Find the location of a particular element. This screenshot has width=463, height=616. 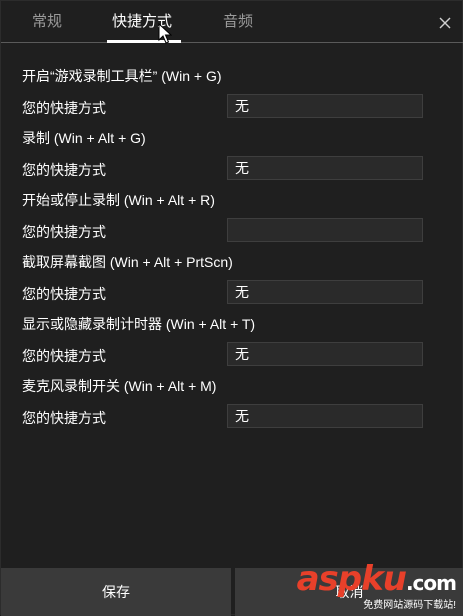

footer-bar: 保存 取消 aspku.com 免费网站源码下载站! is located at coordinates (232, 589).